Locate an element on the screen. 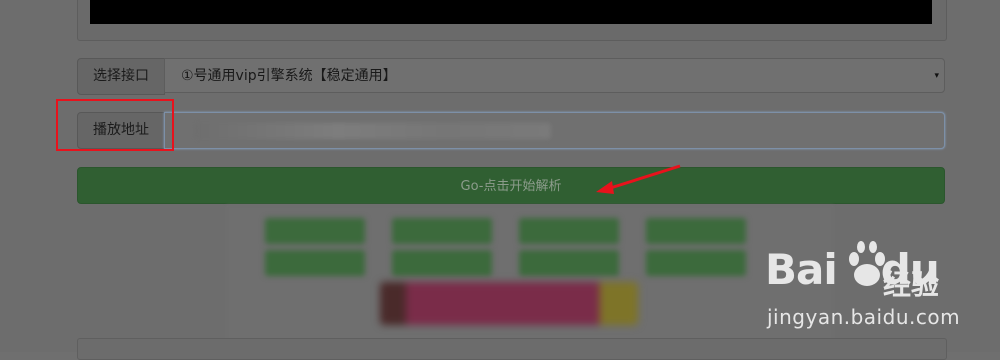  baidu-jingyan-watermark: Bai du 经验 jingyan.baidu.com is located at coordinates (862, 285).